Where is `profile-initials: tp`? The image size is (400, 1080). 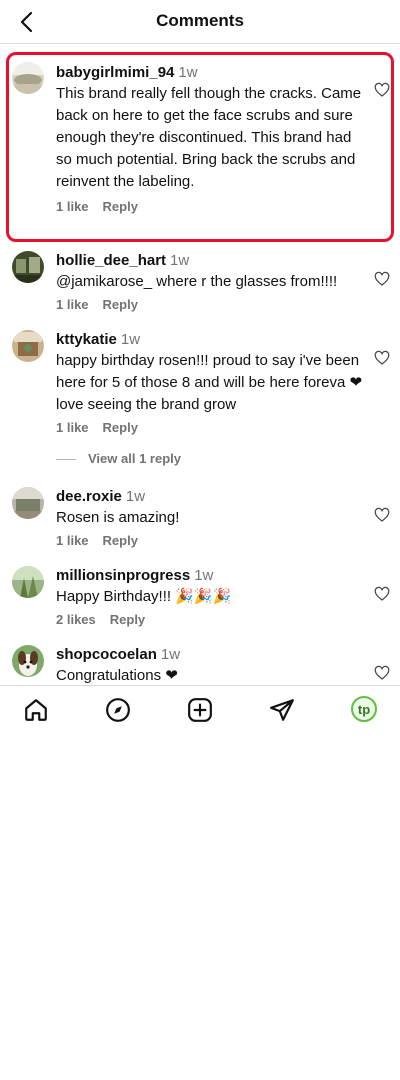 profile-initials: tp is located at coordinates (364, 709).